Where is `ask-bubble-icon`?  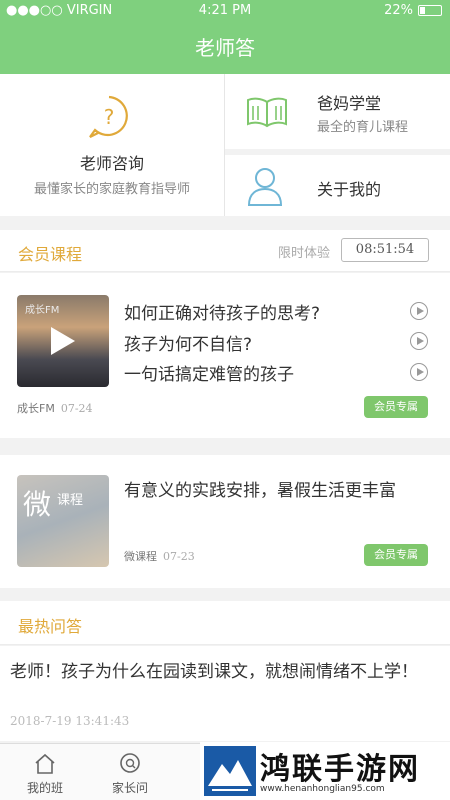 ask-bubble-icon is located at coordinates (130, 763).